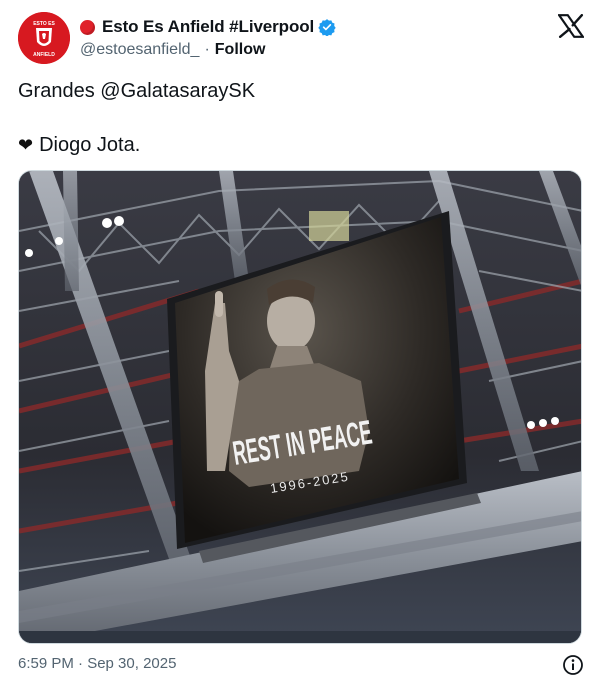 The height and width of the screenshot is (694, 600). What do you see at coordinates (44, 38) in the screenshot?
I see `avatar: ESTO ES ANFIELD` at bounding box center [44, 38].